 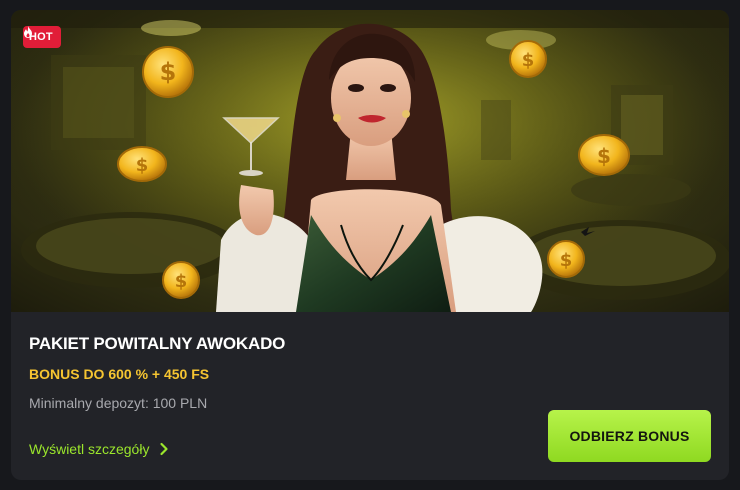 I want to click on promo-bonus: BONUS DO 600 % + 450 FS, so click(x=119, y=374).